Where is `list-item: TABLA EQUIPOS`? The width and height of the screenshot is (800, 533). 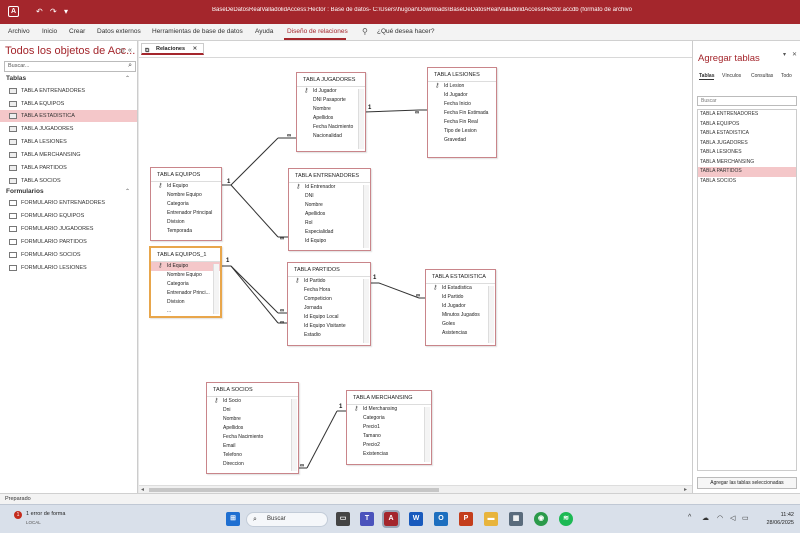 list-item: TABLA EQUIPOS is located at coordinates (747, 125).